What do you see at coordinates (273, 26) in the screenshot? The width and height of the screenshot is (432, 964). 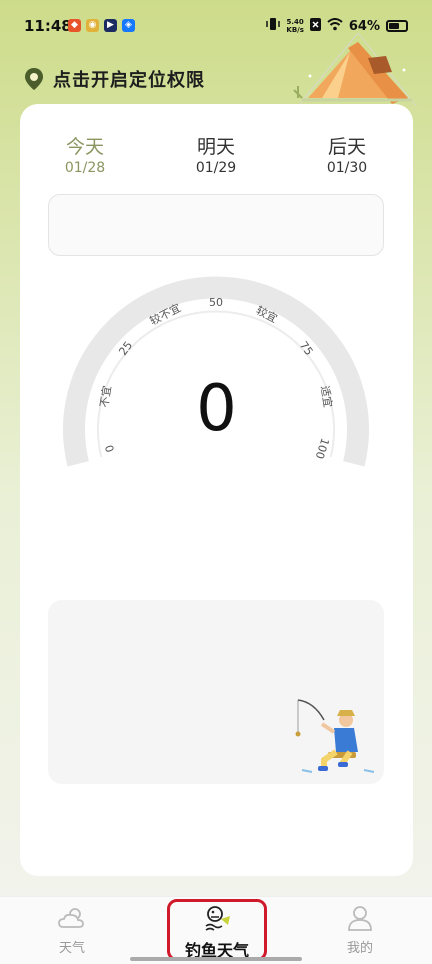 I see `vibrate-icon` at bounding box center [273, 26].